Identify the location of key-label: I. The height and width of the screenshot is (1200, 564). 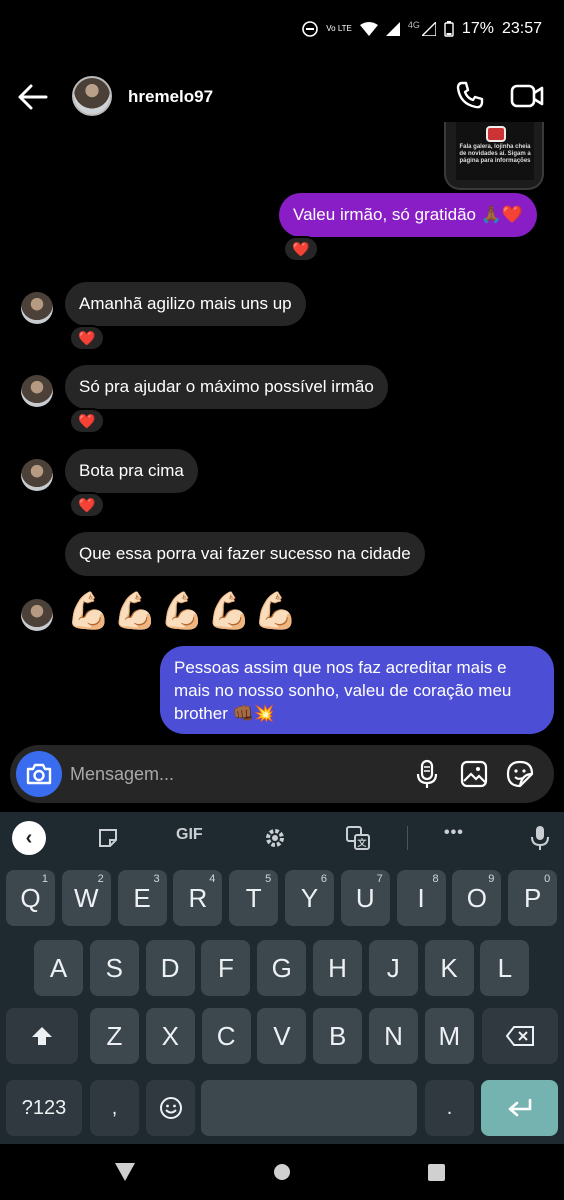
(421, 898).